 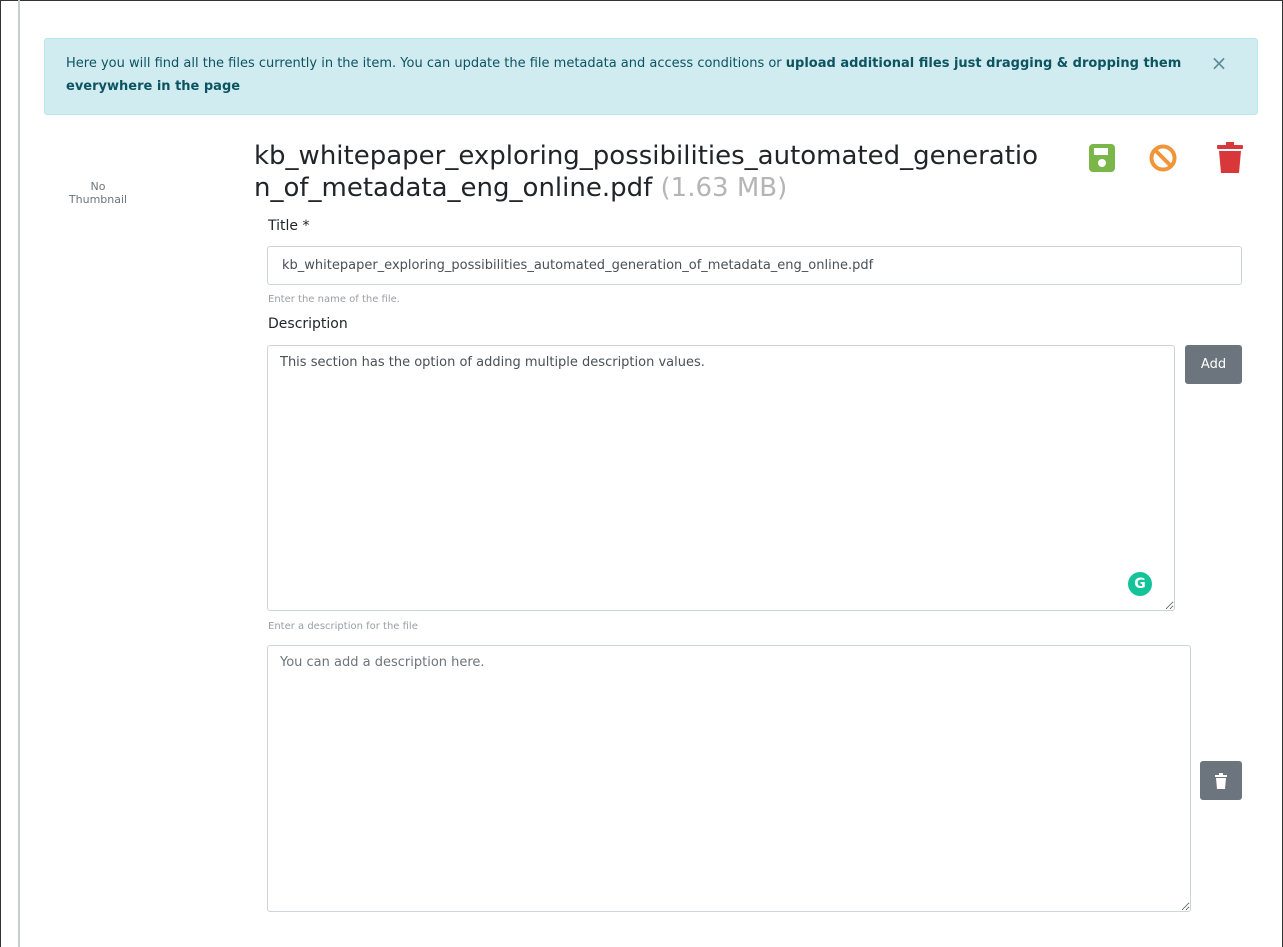 I want to click on add-description-button: Add, so click(x=1213, y=364).